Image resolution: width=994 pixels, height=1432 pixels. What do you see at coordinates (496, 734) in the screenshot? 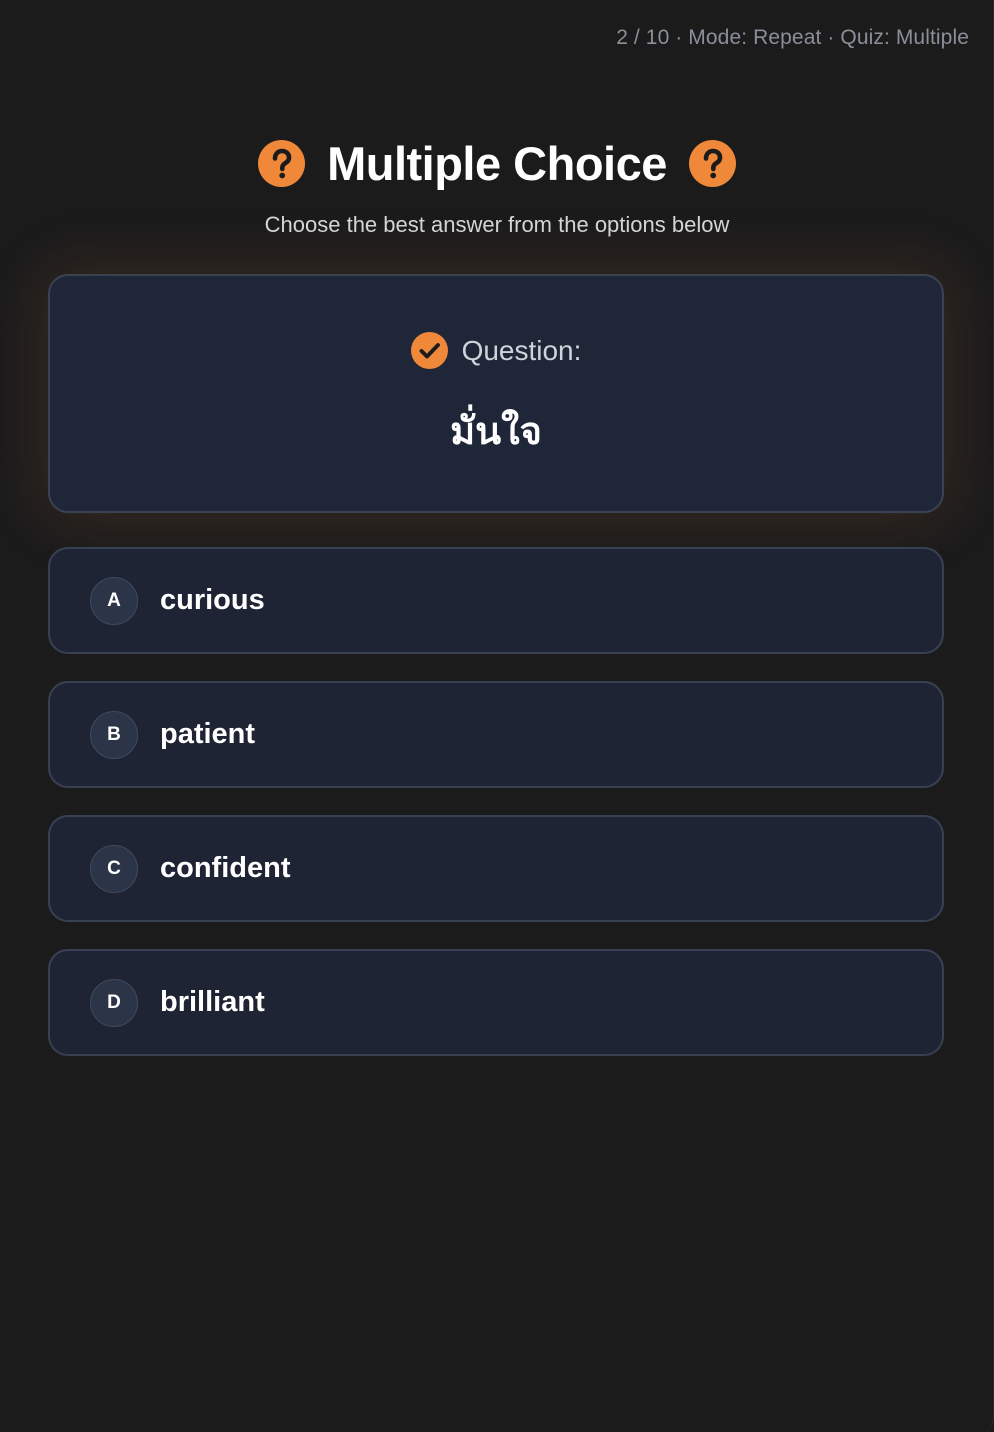
I see `option-b-button: B patient` at bounding box center [496, 734].